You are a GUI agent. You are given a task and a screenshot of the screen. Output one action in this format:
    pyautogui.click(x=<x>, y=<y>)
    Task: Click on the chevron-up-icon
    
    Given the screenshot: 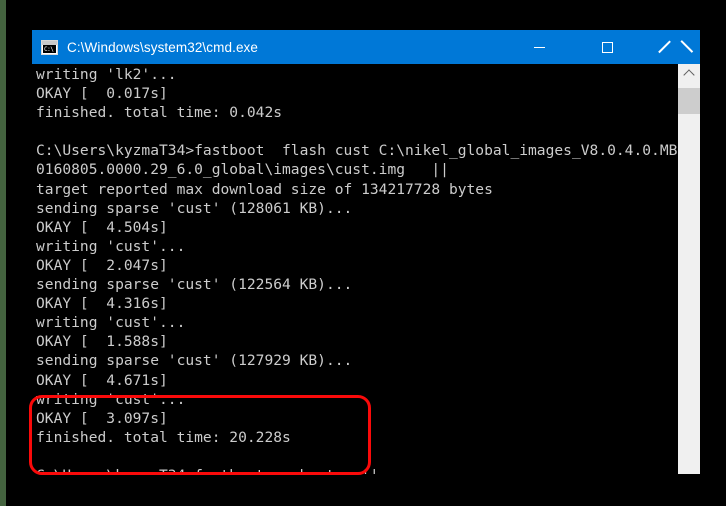 What is the action you would take?
    pyautogui.click(x=689, y=74)
    